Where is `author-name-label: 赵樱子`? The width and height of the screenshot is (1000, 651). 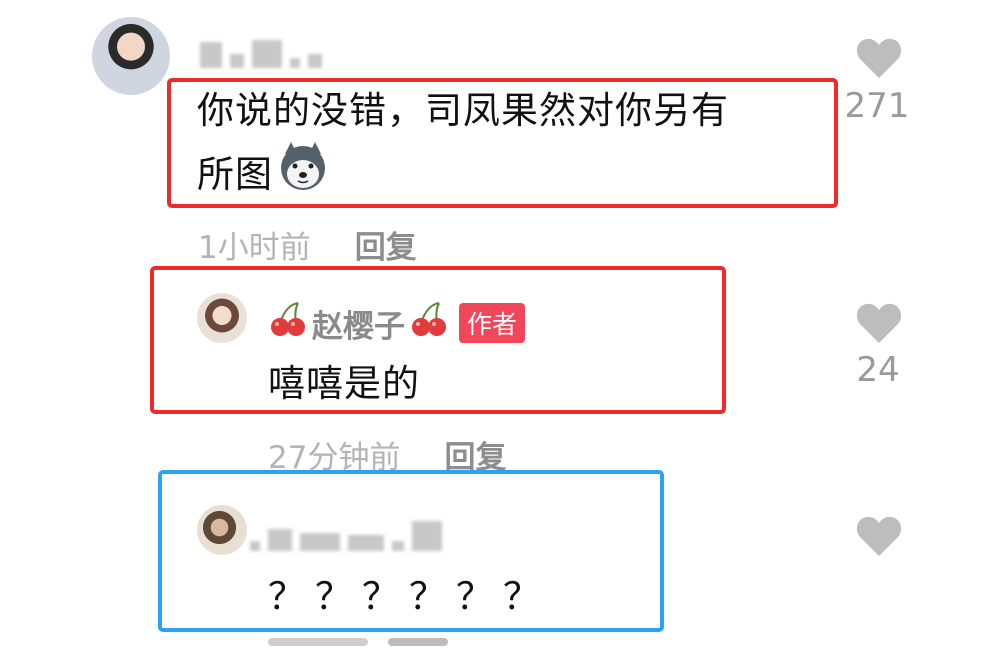
author-name-label: 赵樱子 is located at coordinates (358, 326).